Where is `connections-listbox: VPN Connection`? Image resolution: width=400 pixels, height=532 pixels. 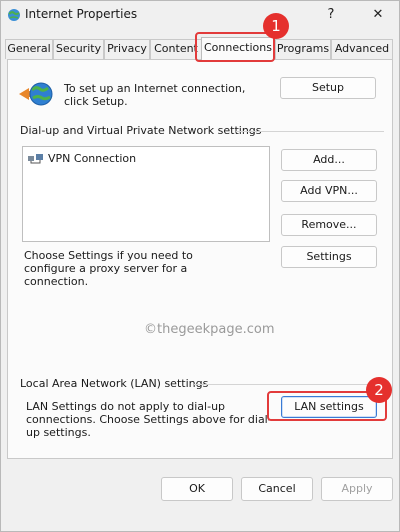
connections-listbox: VPN Connection is located at coordinates (146, 194).